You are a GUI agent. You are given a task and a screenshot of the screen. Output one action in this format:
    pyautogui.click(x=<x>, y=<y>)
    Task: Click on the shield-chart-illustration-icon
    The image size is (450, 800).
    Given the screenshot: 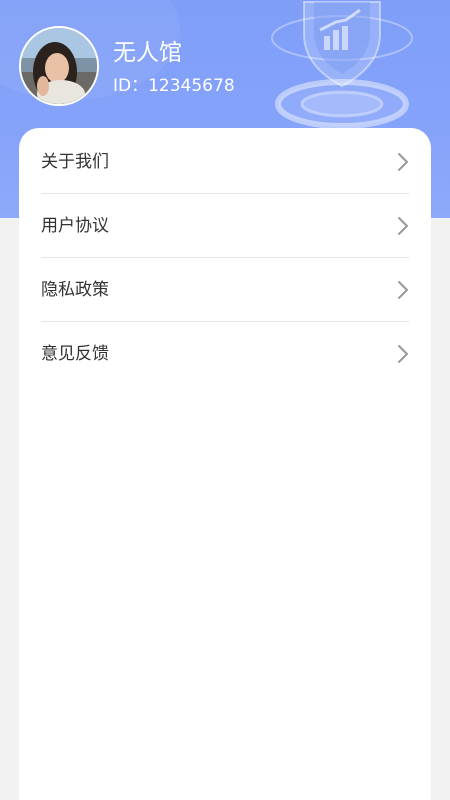 What is the action you would take?
    pyautogui.click(x=342, y=65)
    